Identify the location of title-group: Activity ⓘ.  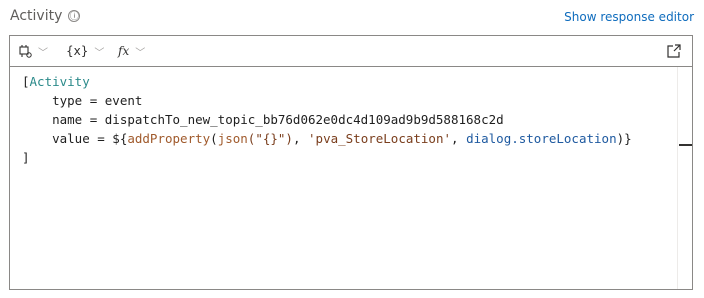
(45, 16).